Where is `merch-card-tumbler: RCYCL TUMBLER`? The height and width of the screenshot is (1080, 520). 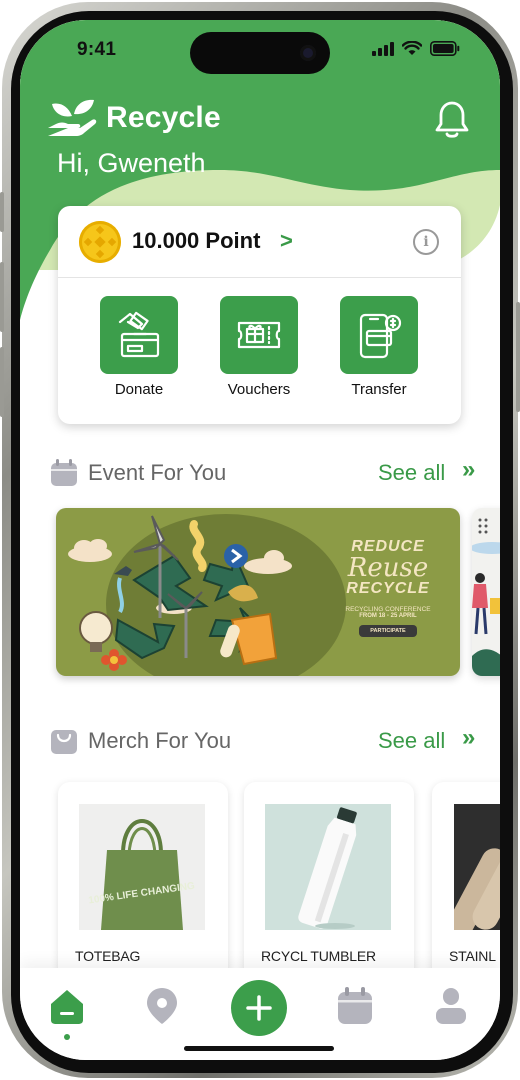 merch-card-tumbler: RCYCL TUMBLER is located at coordinates (329, 887).